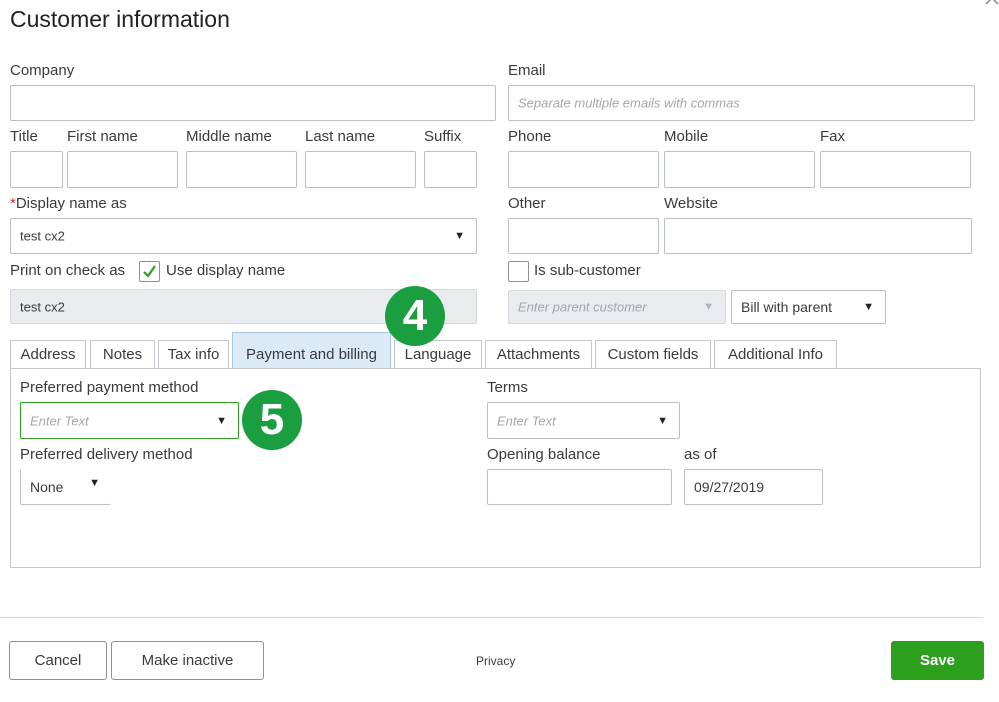 The width and height of the screenshot is (999, 702). I want to click on make-inactive-button: Make inactive, so click(187, 660).